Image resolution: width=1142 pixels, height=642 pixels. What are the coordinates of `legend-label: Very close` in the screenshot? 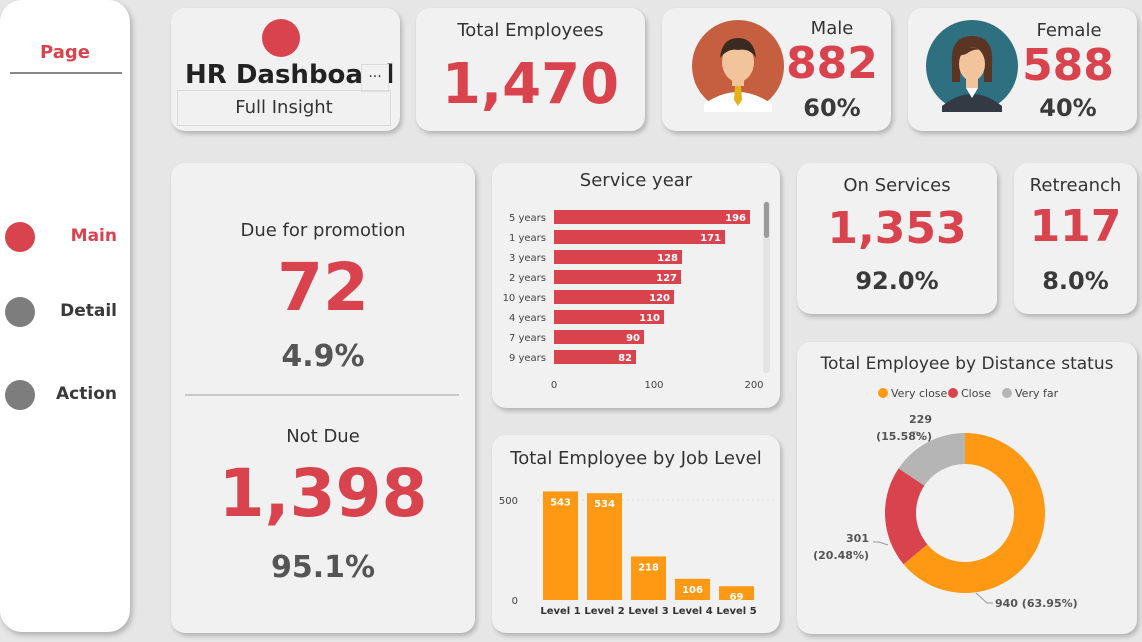 It's located at (919, 393).